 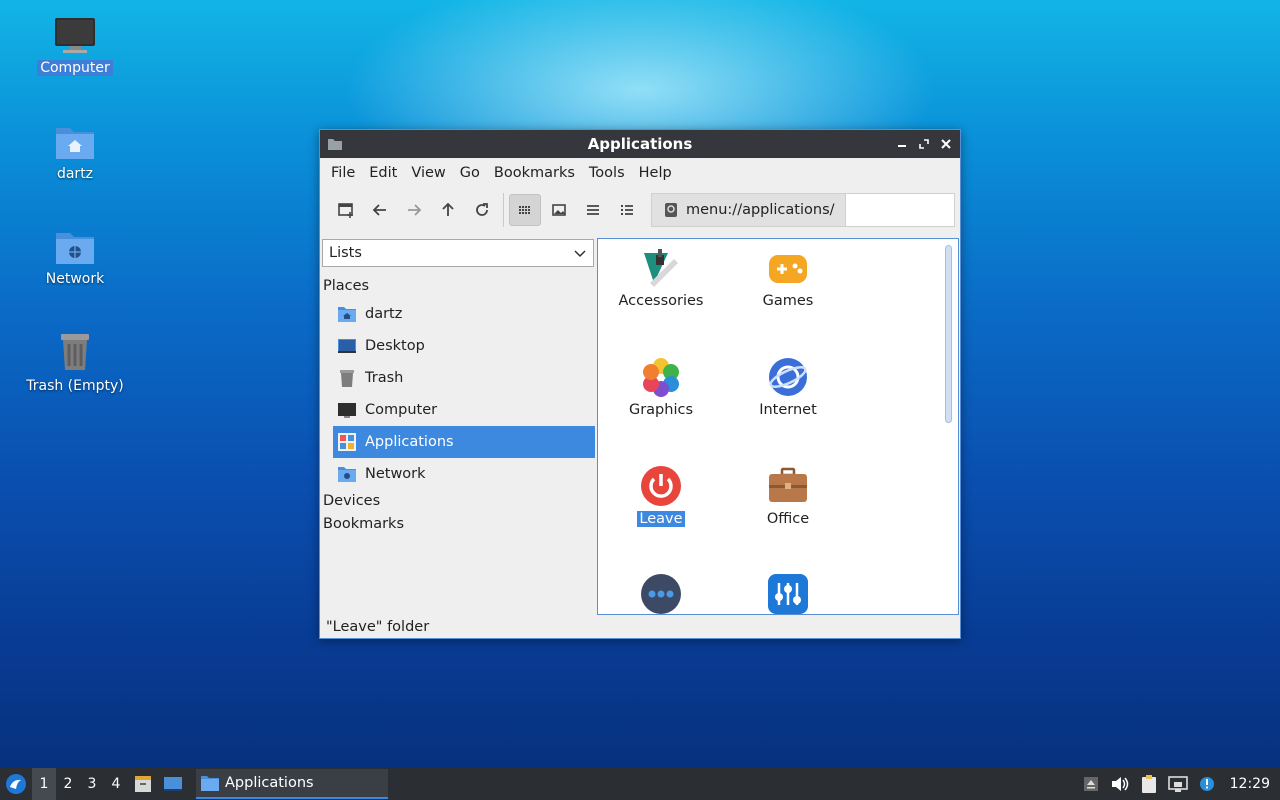 I want to click on network-folder-icon, so click(x=75, y=248).